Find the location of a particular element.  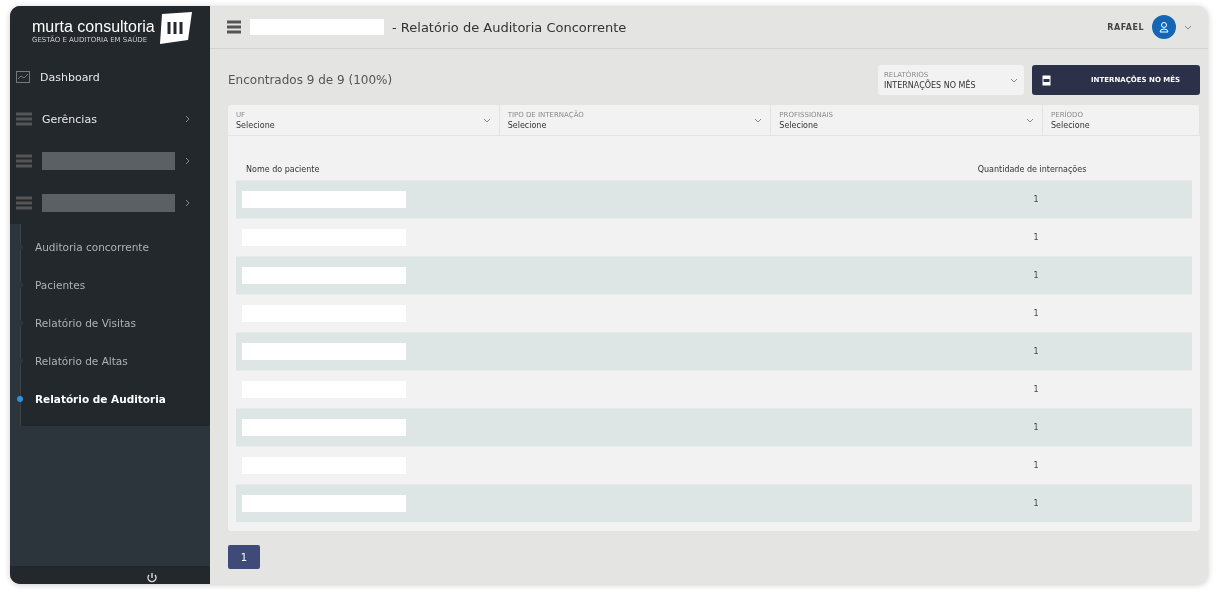

power-icon is located at coordinates (152, 578).